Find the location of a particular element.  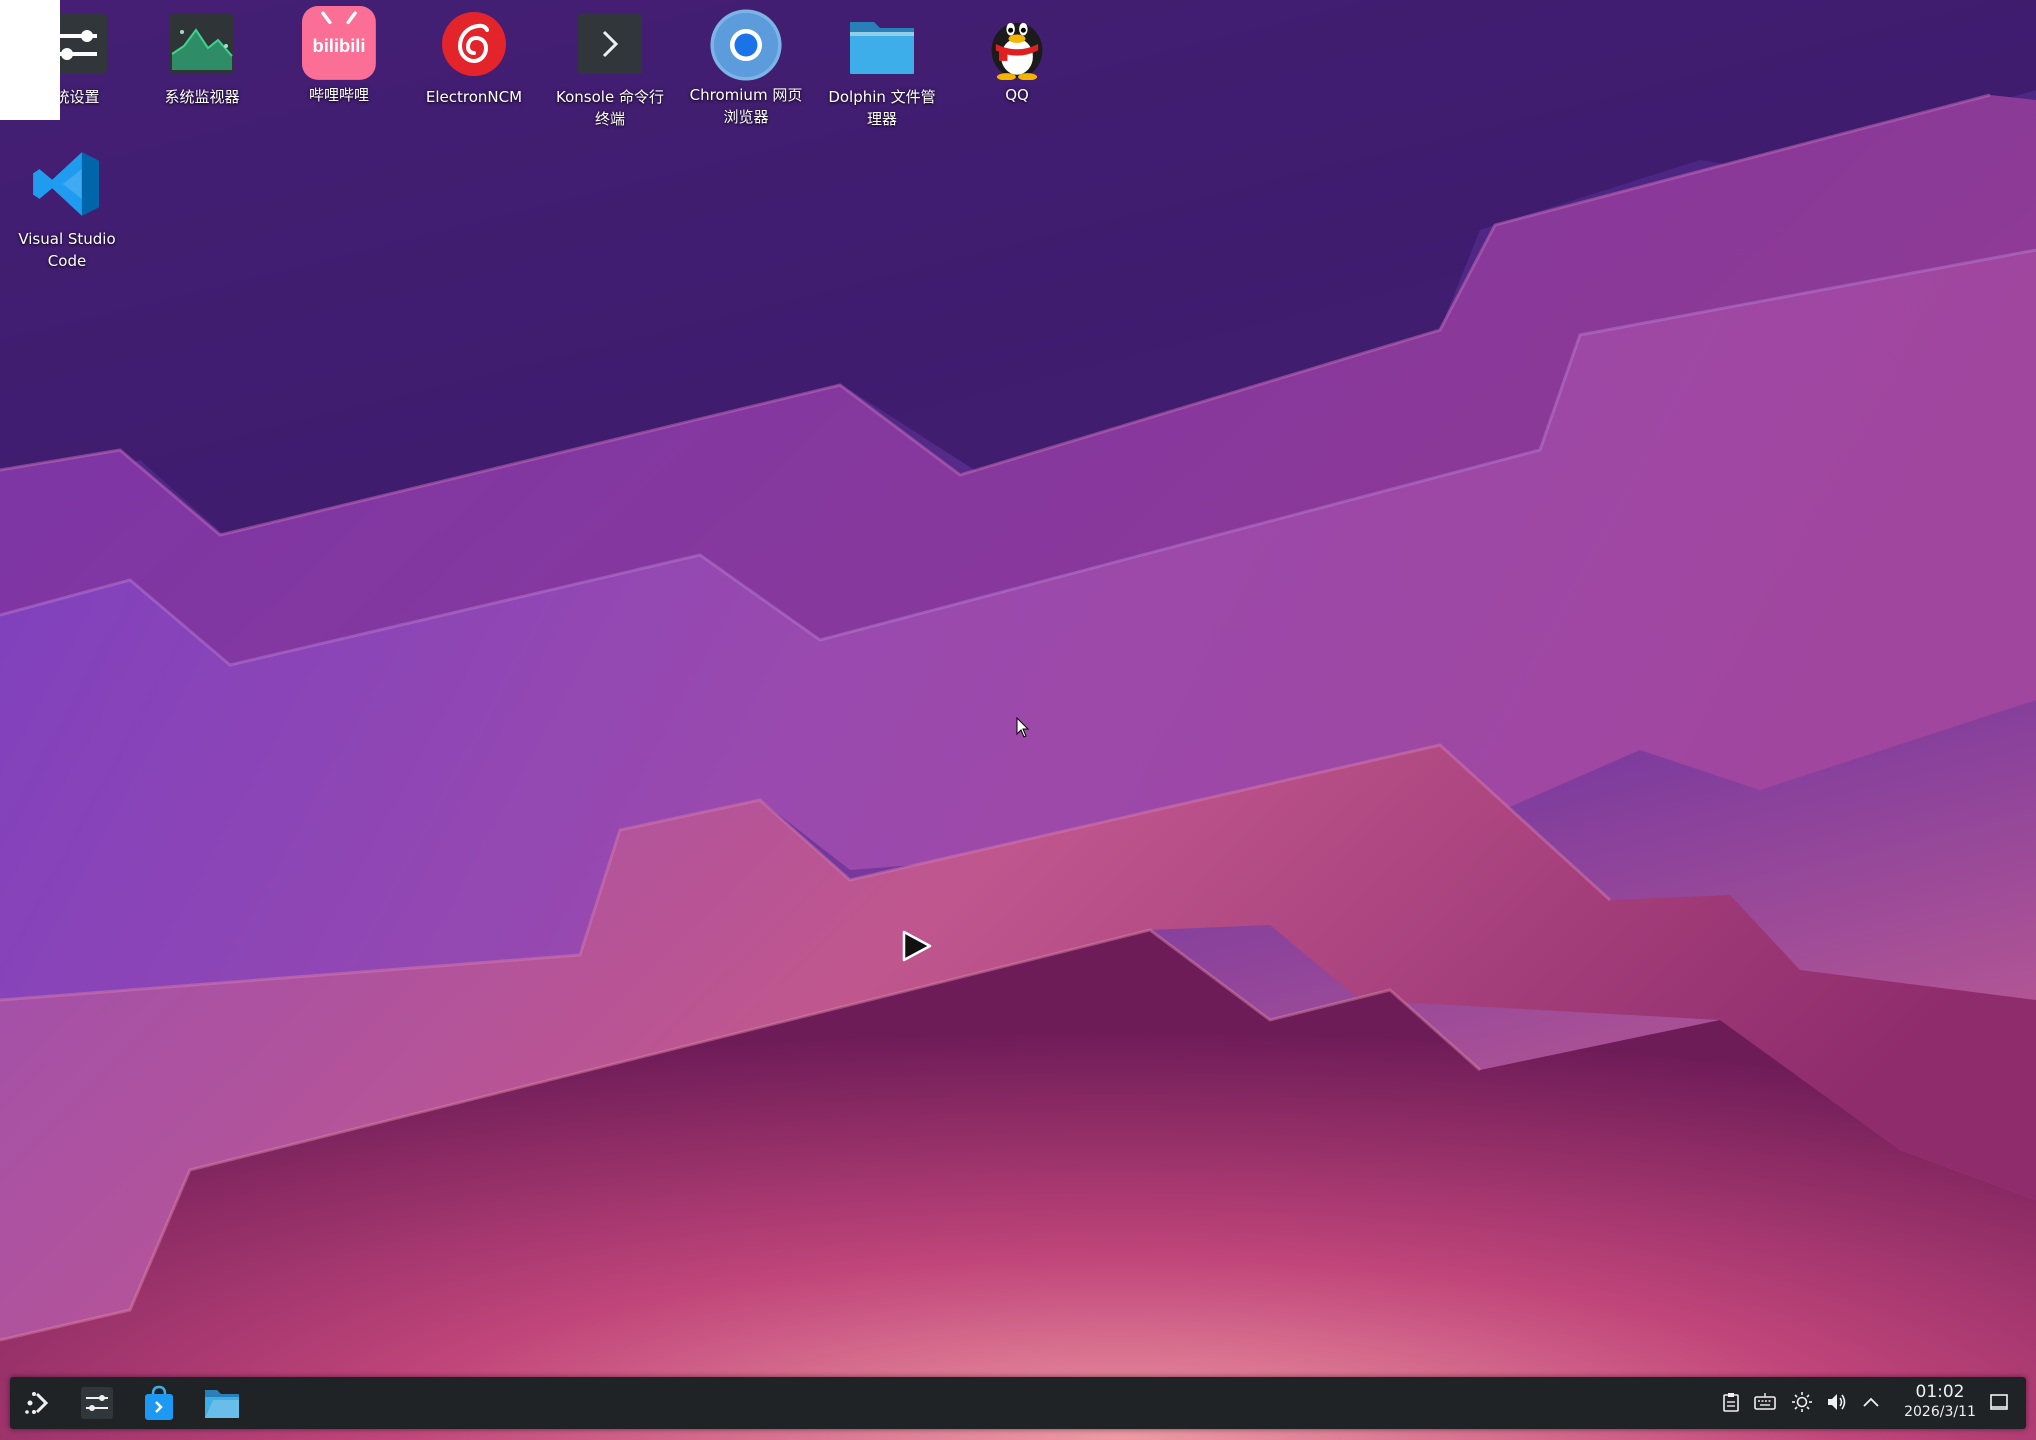

desktop-icon-label: Dolphin 文件管 理器 is located at coordinates (882, 108).